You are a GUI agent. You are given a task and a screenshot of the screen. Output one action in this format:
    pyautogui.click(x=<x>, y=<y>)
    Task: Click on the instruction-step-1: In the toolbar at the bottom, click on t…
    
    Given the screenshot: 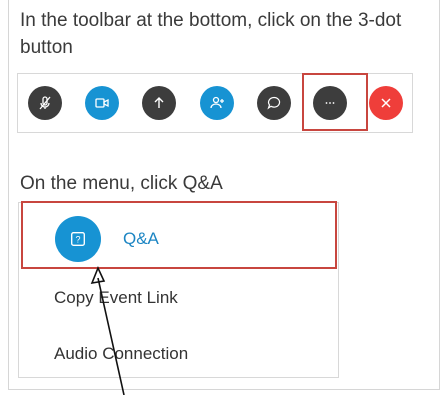 What is the action you would take?
    pyautogui.click(x=211, y=34)
    